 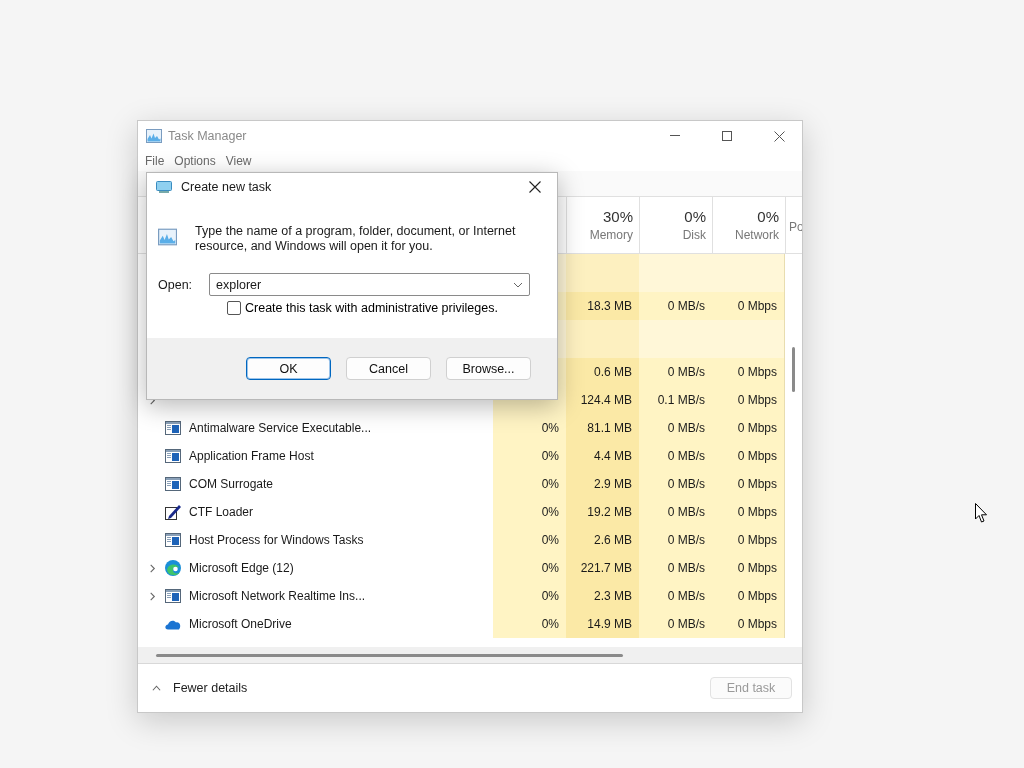 What do you see at coordinates (388, 368) in the screenshot?
I see `dialog-button: Cancel` at bounding box center [388, 368].